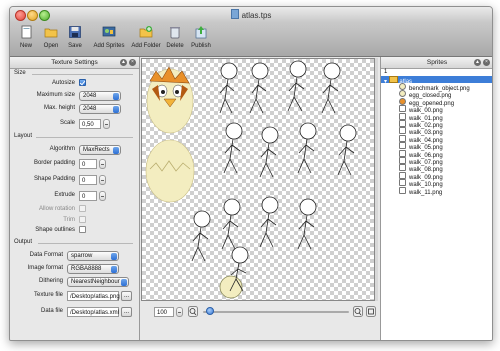 This screenshot has width=500, height=351. I want to click on zoom-in-icon, so click(358, 311).